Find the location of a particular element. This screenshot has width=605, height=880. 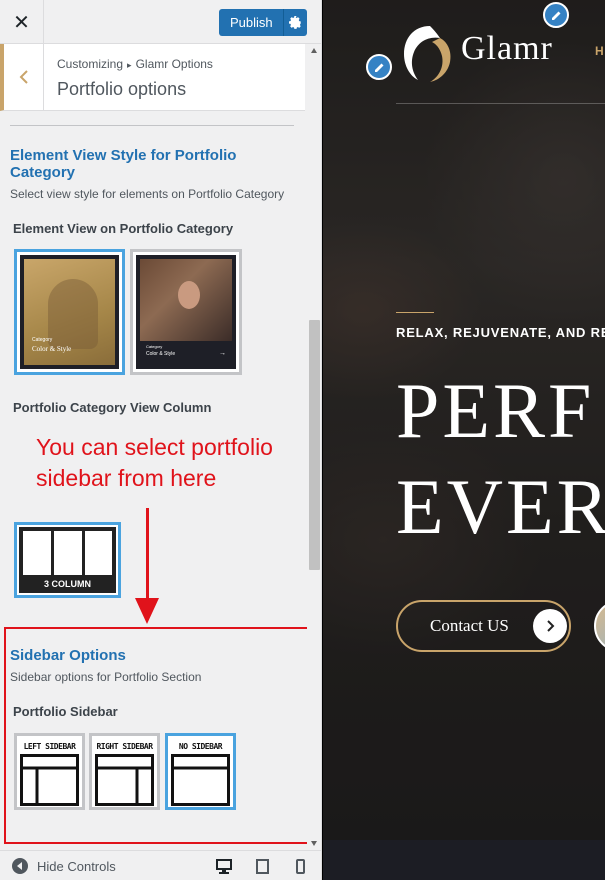

hide-controls-label: Hide Controls is located at coordinates (76, 866).